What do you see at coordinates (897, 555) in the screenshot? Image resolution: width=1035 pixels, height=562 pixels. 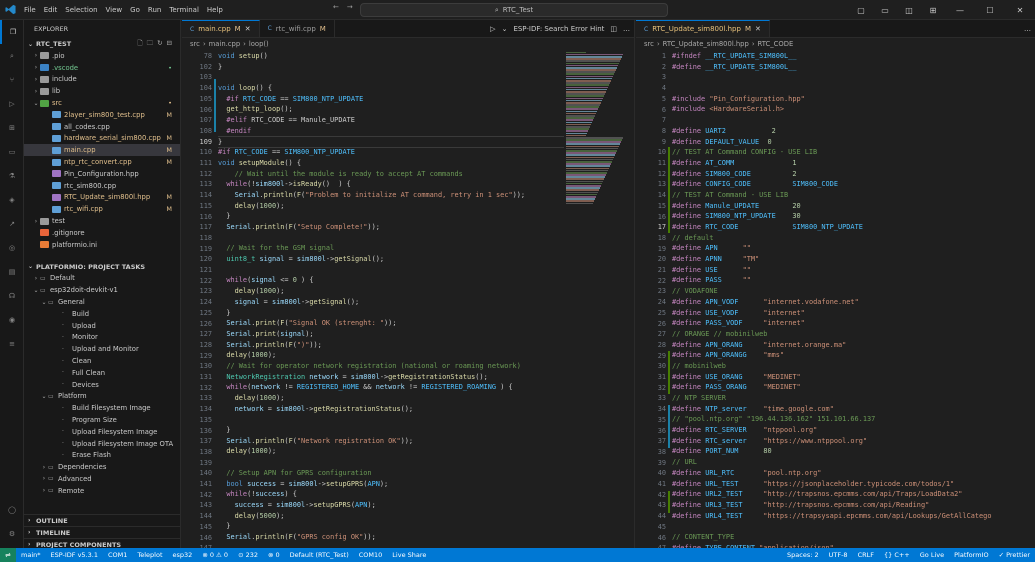 I see `status-item: {} C++` at bounding box center [897, 555].